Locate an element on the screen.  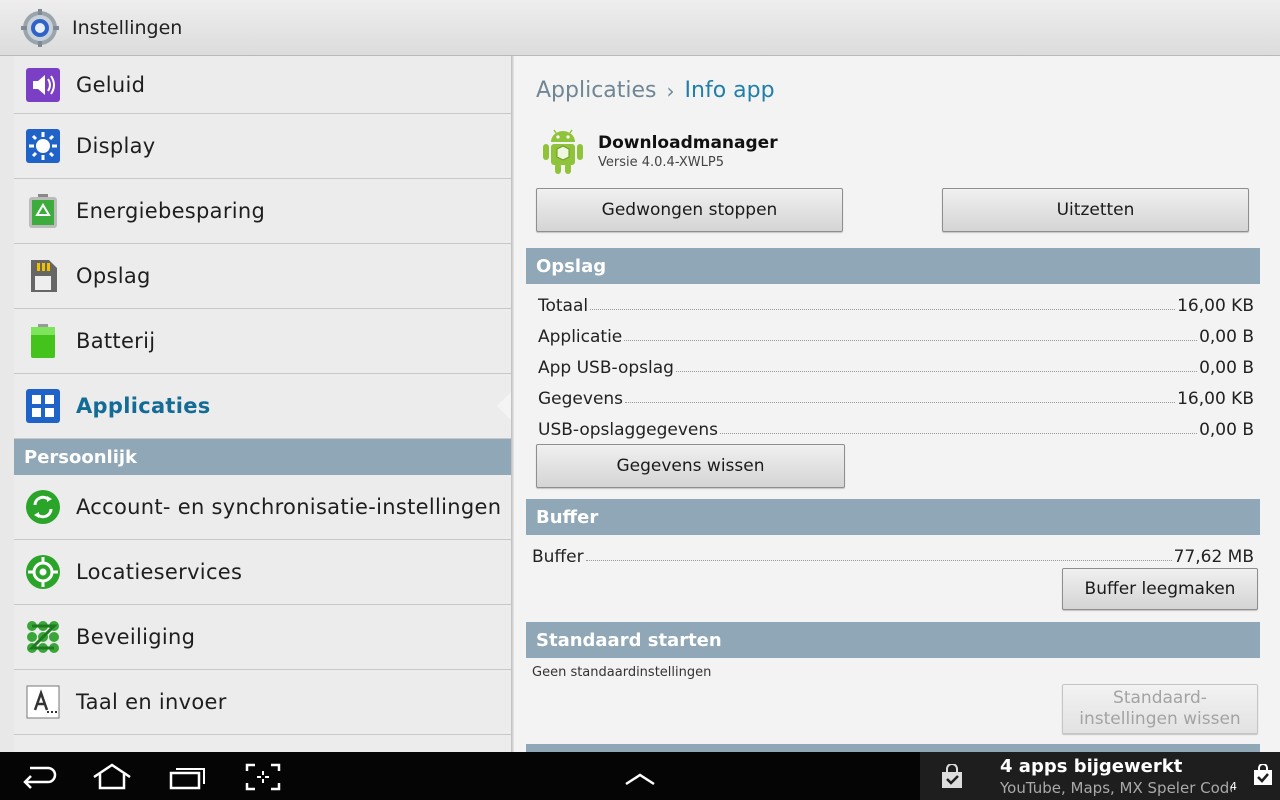
section-header-persoonlijk: Persoonlijk is located at coordinates (263, 457).